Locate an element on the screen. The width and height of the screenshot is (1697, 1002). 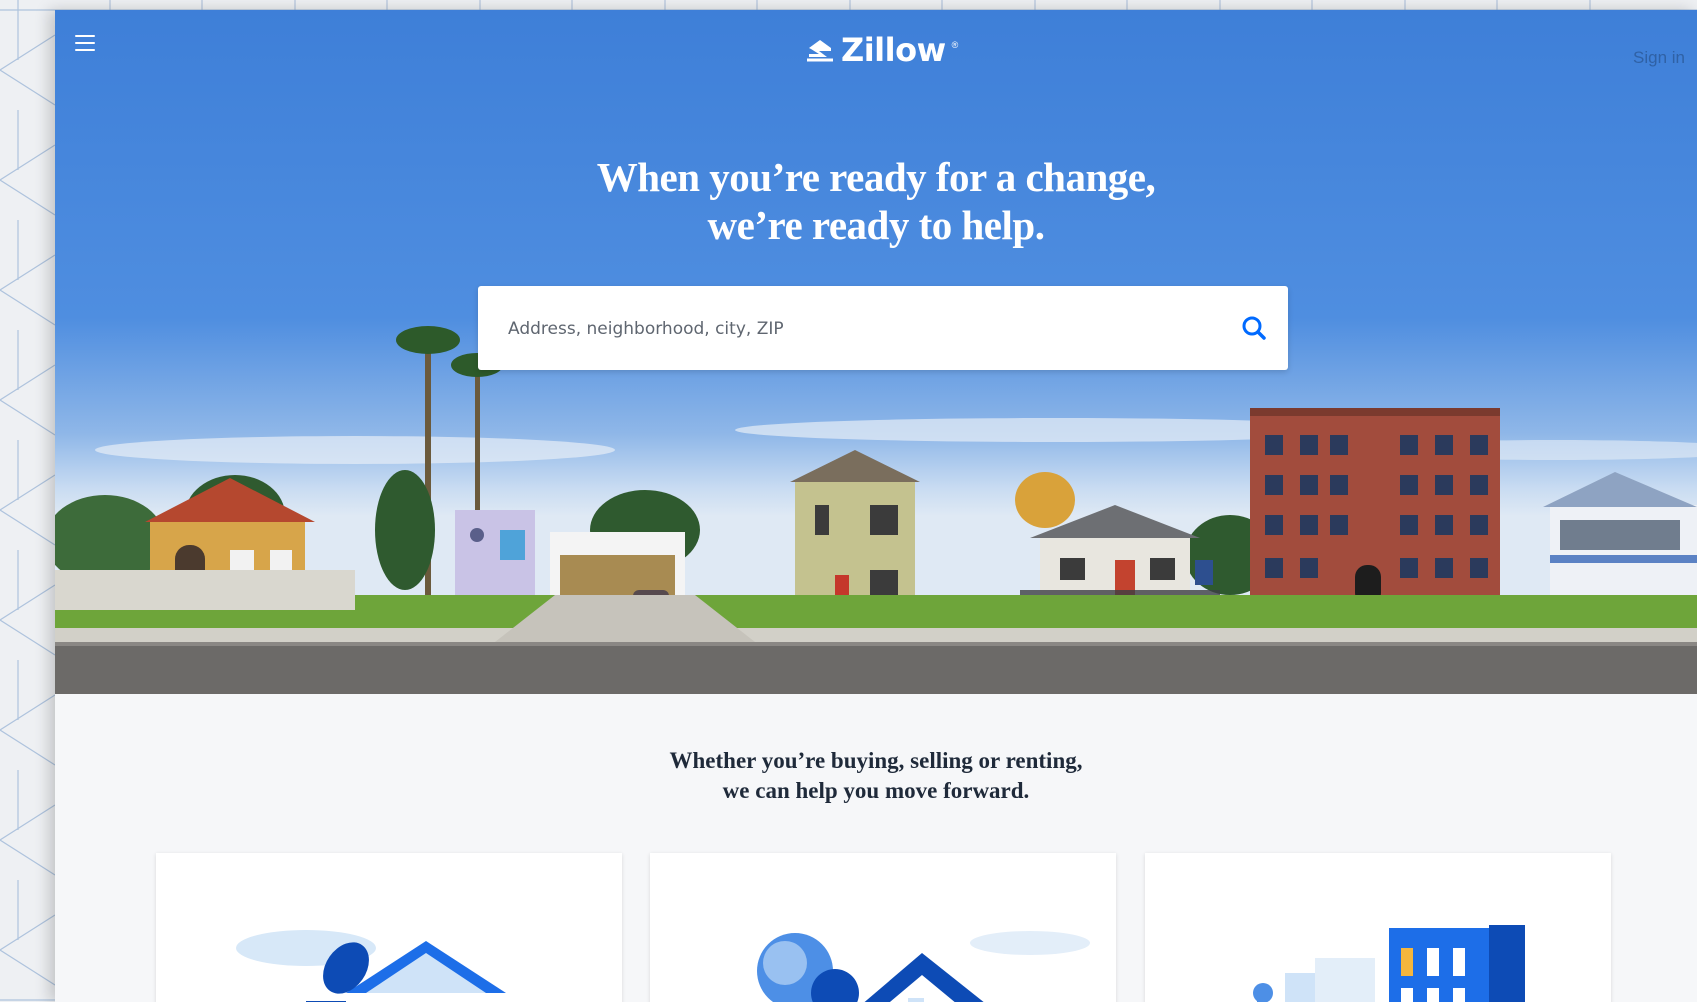
hero-headline-line2: we’re ready to help. is located at coordinates (876, 225).